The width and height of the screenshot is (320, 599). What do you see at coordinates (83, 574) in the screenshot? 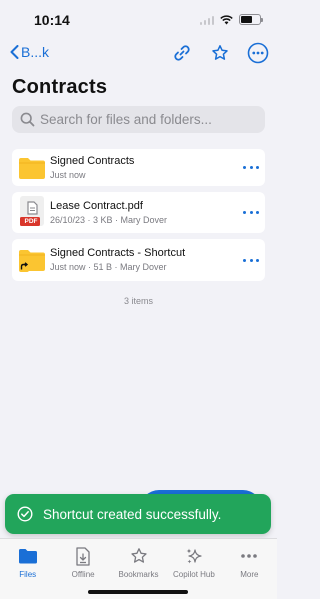
I see `tab-label: Offline` at bounding box center [83, 574].